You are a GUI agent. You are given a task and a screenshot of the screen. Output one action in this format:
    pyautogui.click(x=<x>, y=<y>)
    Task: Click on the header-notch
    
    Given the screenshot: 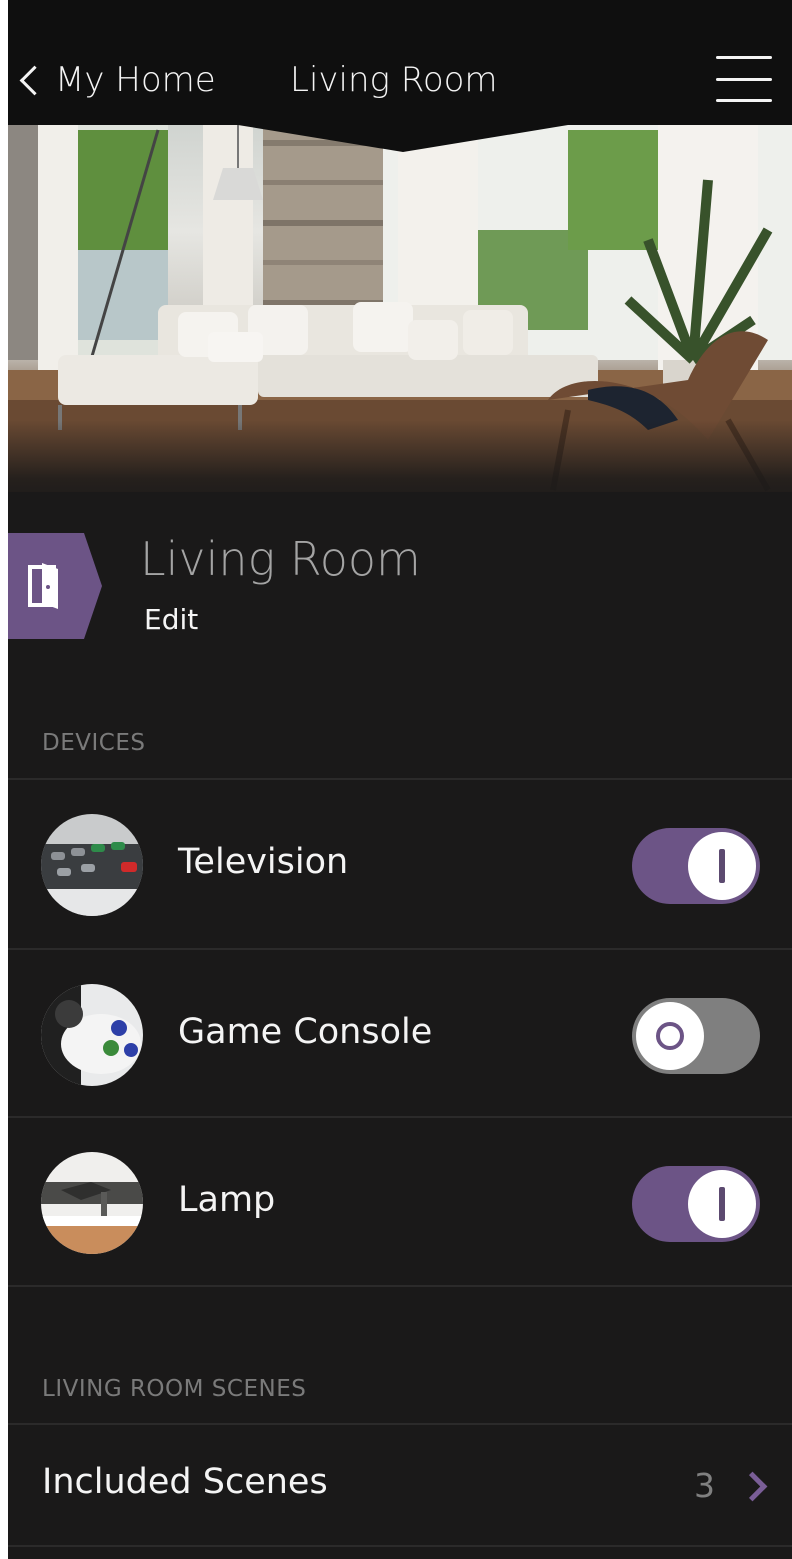 What is the action you would take?
    pyautogui.click(x=400, y=136)
    